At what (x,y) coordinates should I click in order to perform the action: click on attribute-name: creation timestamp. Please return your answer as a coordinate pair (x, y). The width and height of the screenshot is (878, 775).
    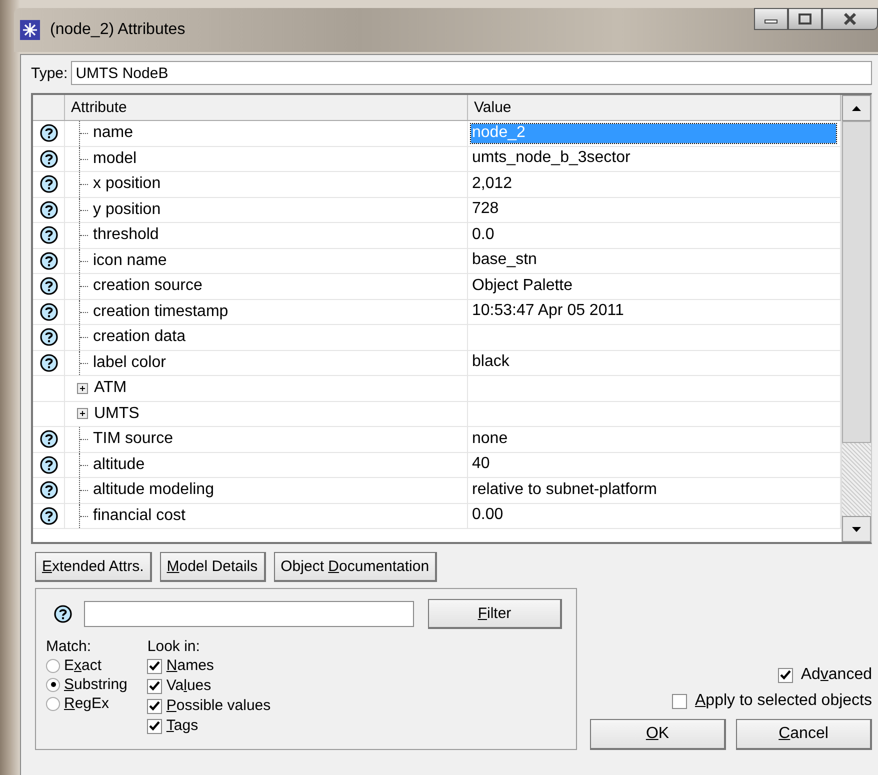
    Looking at the image, I should click on (160, 311).